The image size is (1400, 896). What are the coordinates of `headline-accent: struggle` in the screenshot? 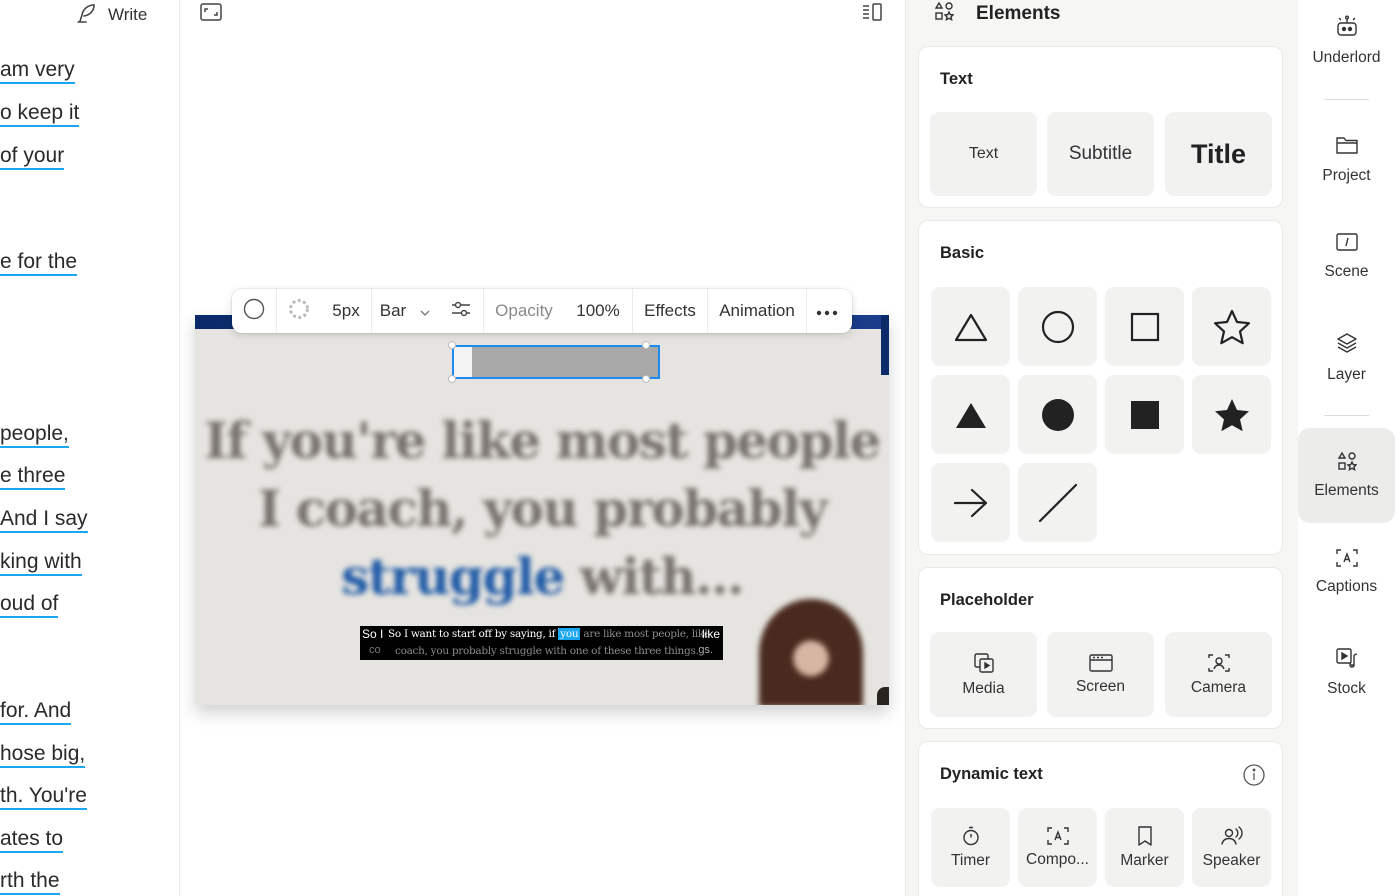 It's located at (453, 576).